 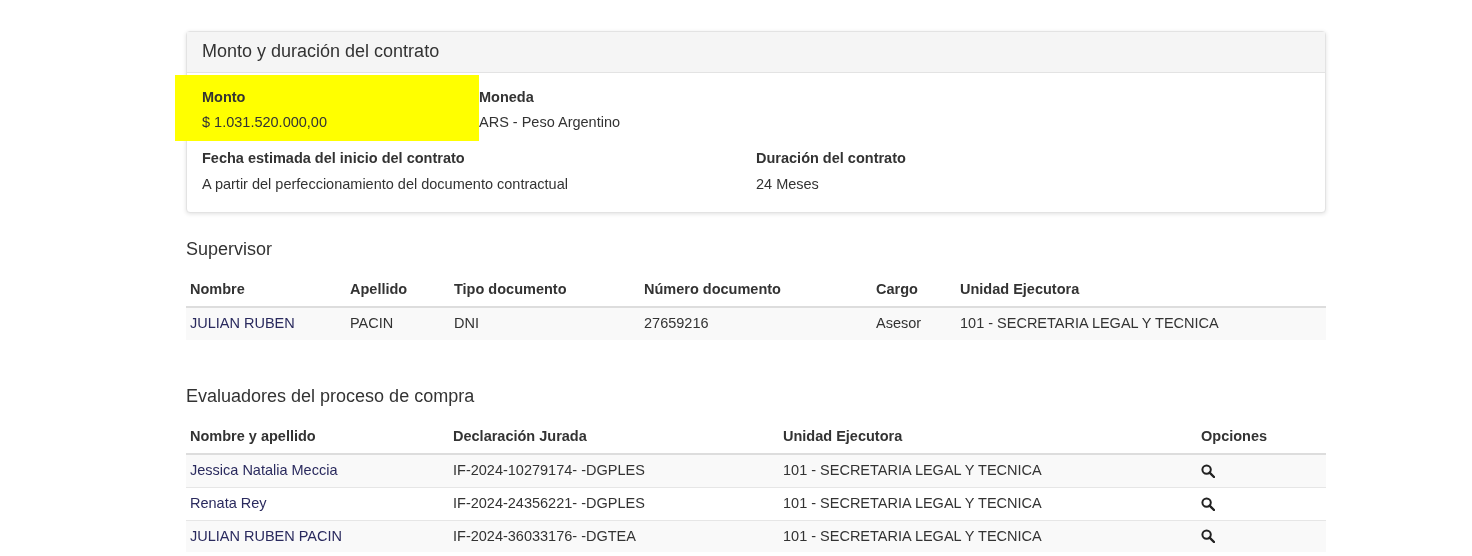 I want to click on table-cell: JULIAN RUBEN PACIN, so click(x=266, y=535).